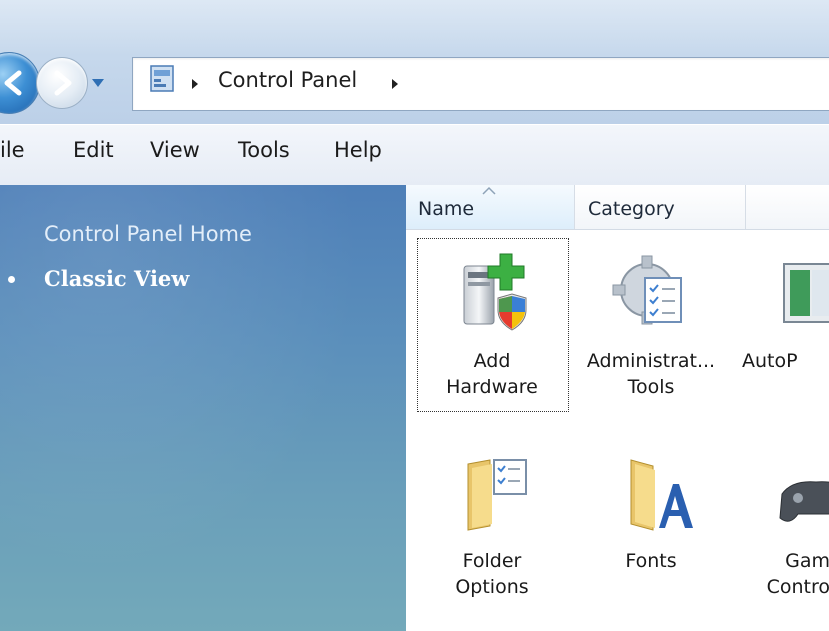 The width and height of the screenshot is (829, 631). What do you see at coordinates (492, 561) in the screenshot?
I see `item-label-line1: Folder` at bounding box center [492, 561].